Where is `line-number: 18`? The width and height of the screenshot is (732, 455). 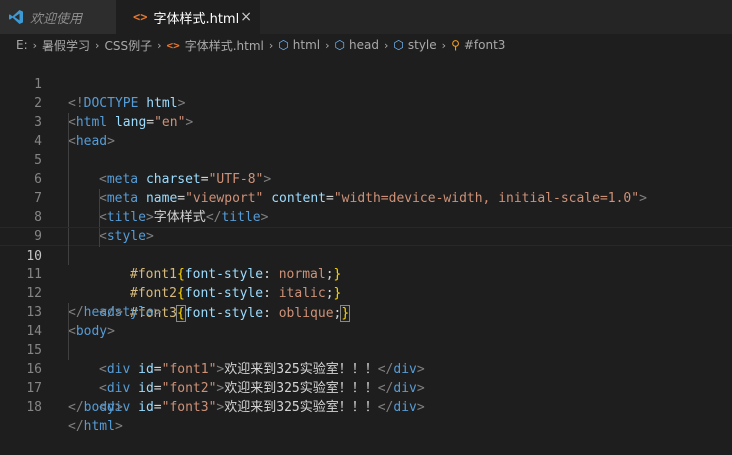
line-number: 18 is located at coordinates (34, 407).